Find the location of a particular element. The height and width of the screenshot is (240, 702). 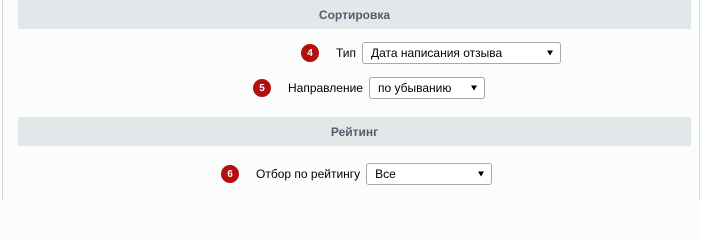

section-title-rating: Рейтинг is located at coordinates (354, 131).